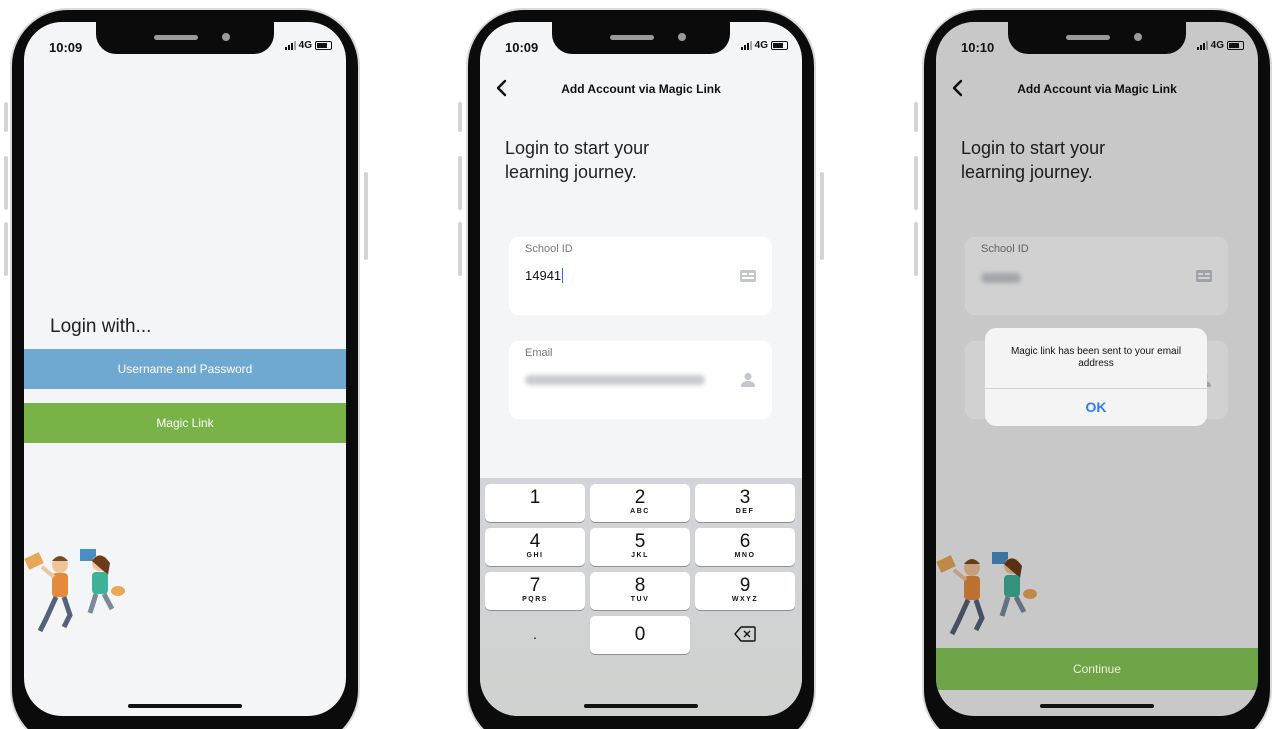 This screenshot has height=729, width=1274. What do you see at coordinates (535, 503) in the screenshot?
I see `key-1: 1` at bounding box center [535, 503].